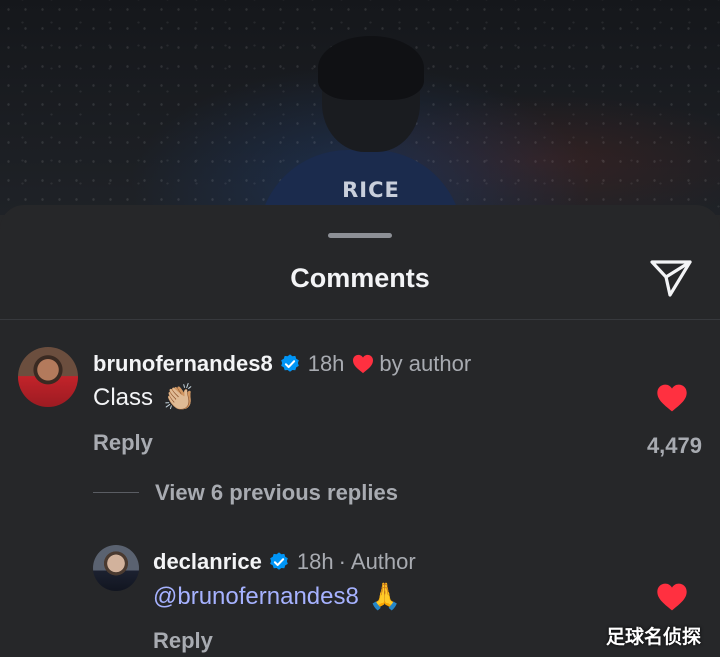 This screenshot has width=720, height=657. Describe the element at coordinates (123, 397) in the screenshot. I see `comment-body: Class` at that location.